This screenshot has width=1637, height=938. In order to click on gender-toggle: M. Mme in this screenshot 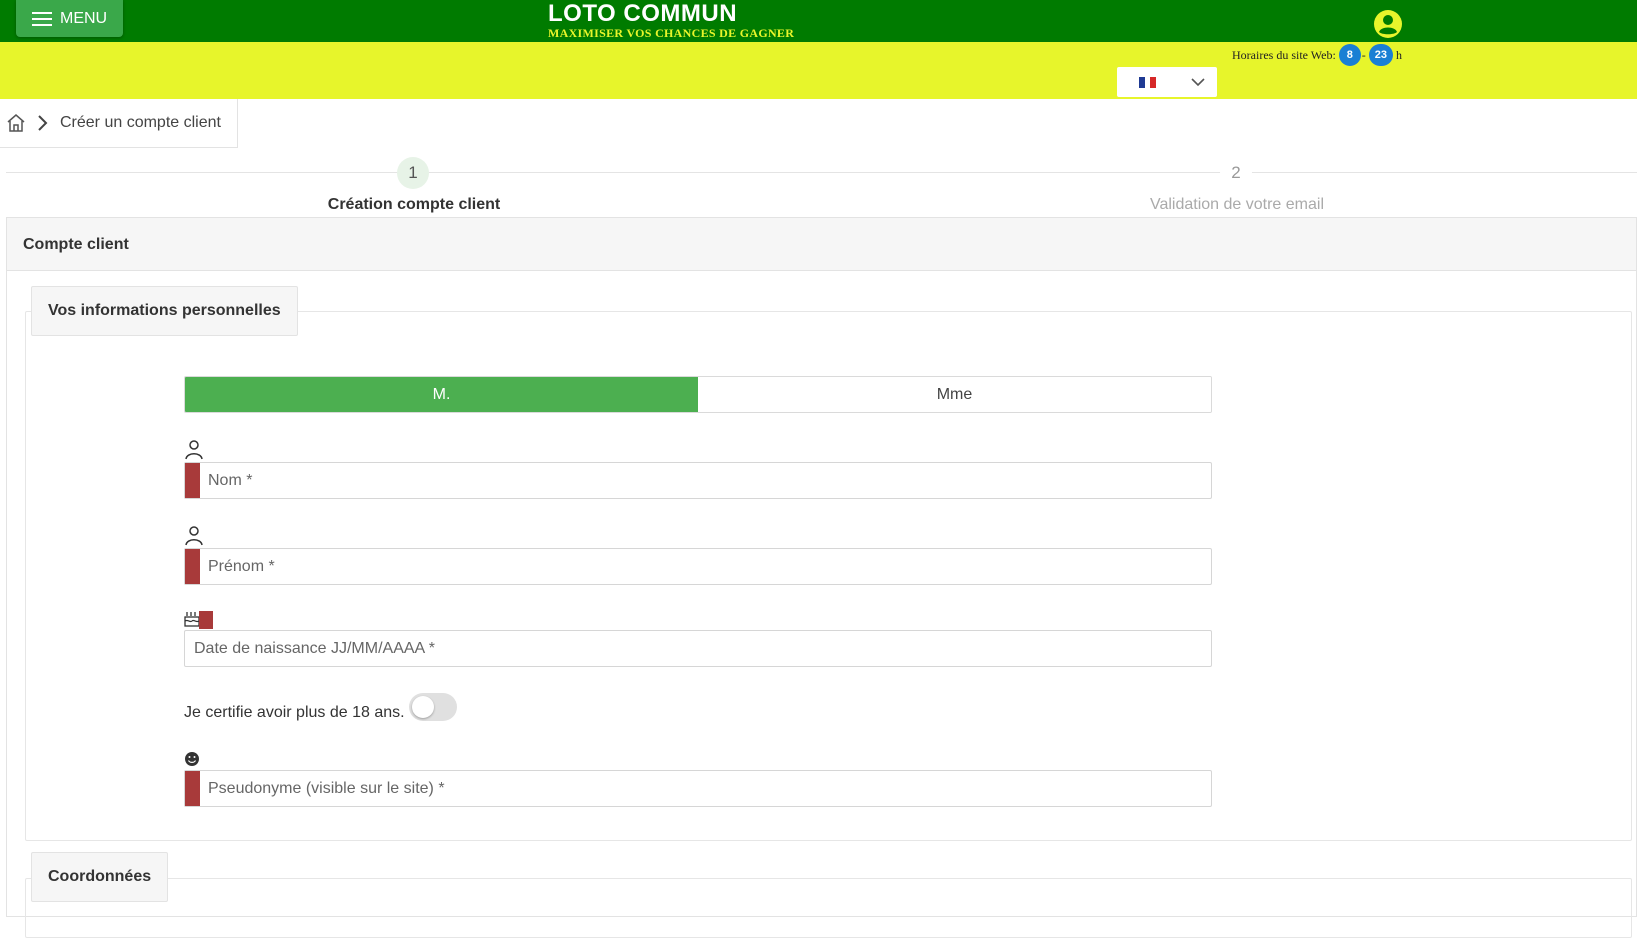, I will do `click(698, 394)`.